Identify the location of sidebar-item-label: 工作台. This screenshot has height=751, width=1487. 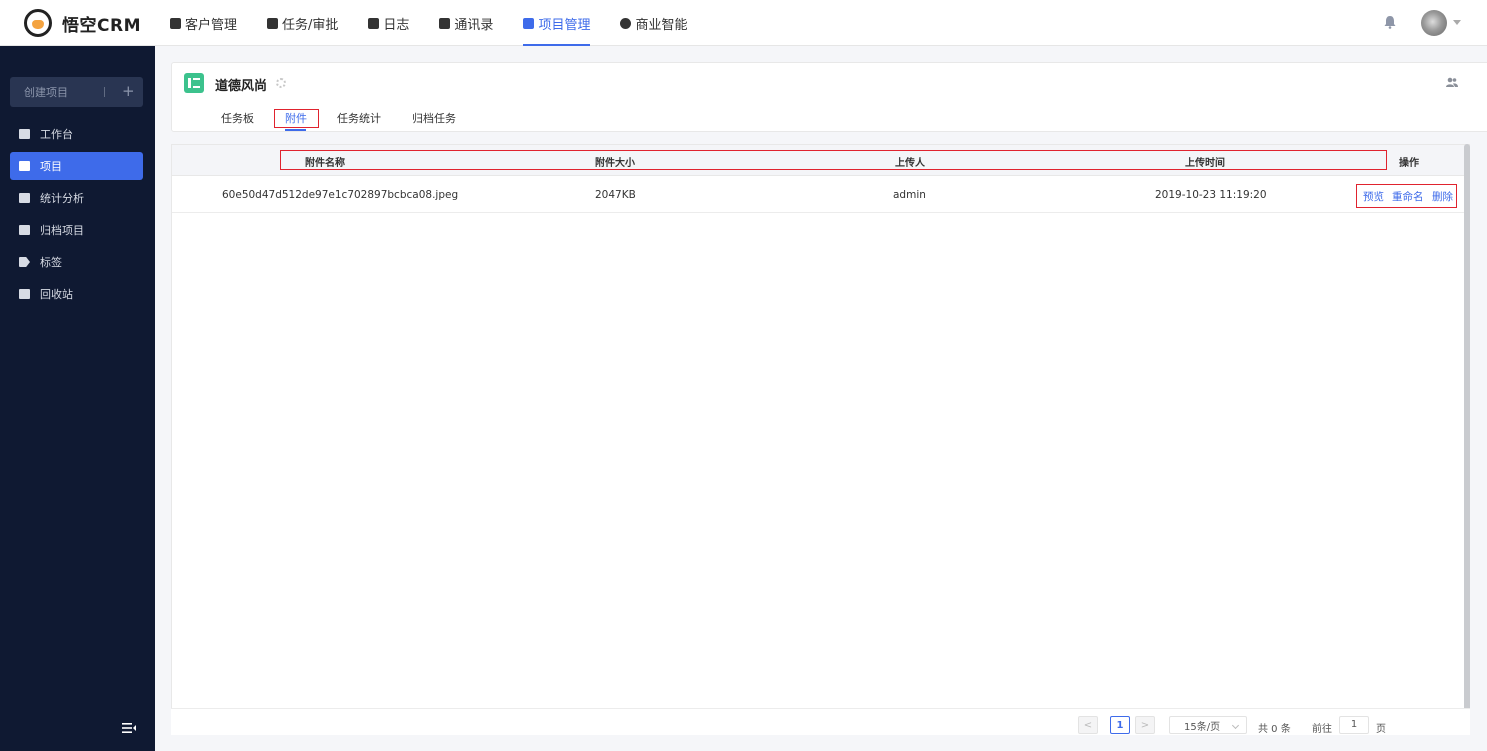
(56, 134).